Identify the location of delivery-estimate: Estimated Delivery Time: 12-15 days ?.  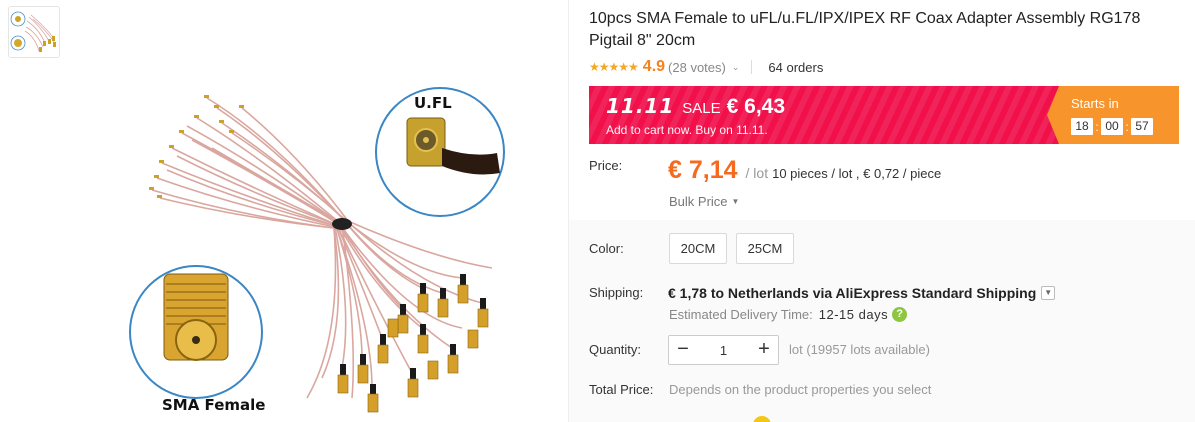
(788, 314).